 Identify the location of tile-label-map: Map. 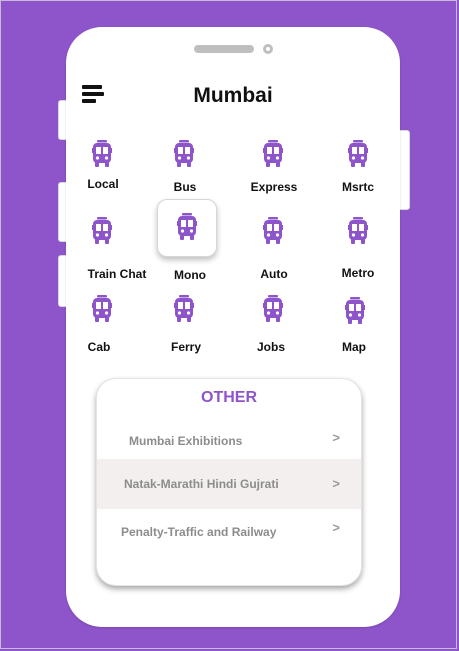
(354, 347).